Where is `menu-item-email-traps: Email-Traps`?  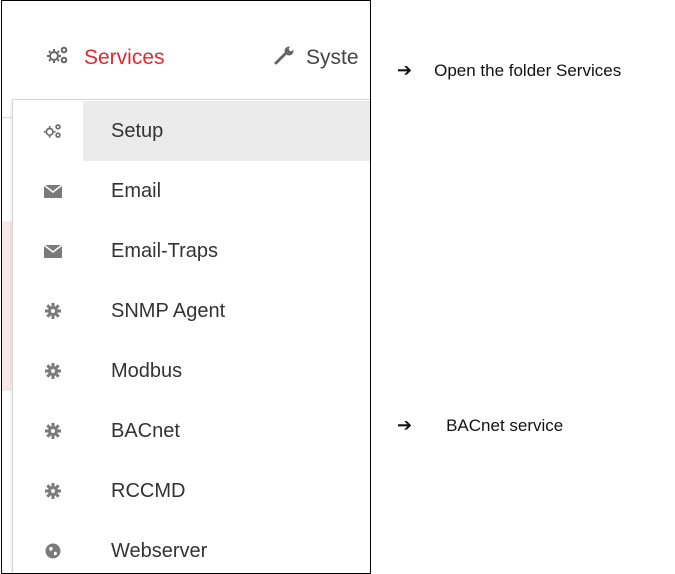 menu-item-email-traps: Email-Traps is located at coordinates (191, 251).